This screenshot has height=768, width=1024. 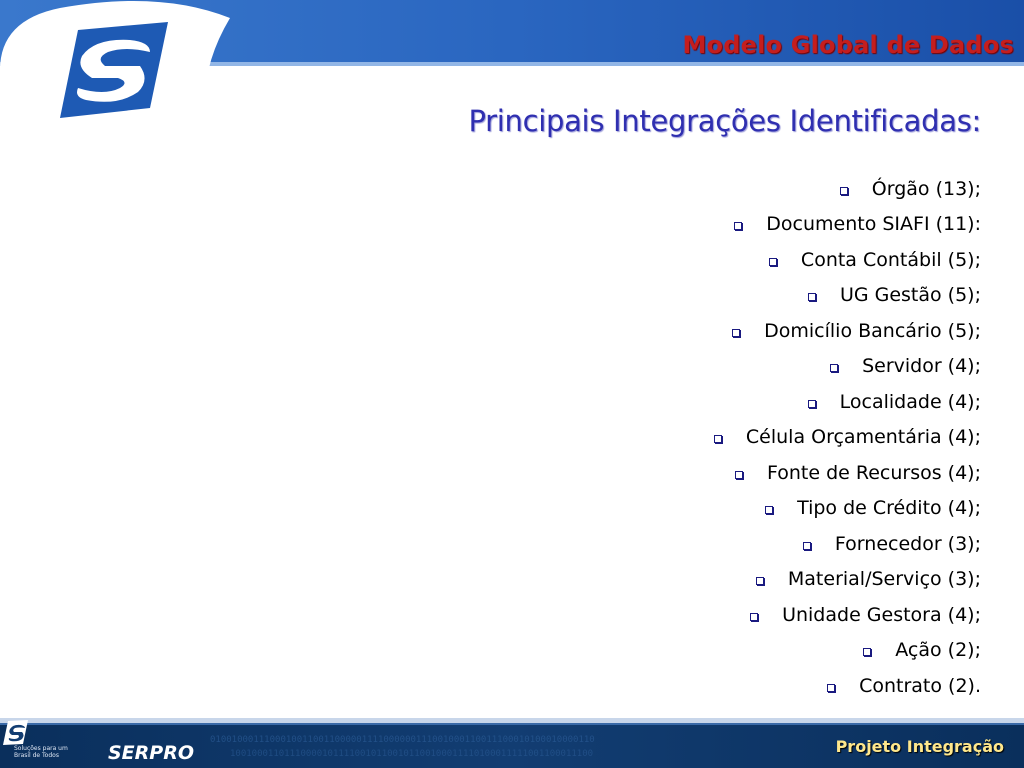 What do you see at coordinates (724, 121) in the screenshot?
I see `page-title: Principais Integrações Identificadas:` at bounding box center [724, 121].